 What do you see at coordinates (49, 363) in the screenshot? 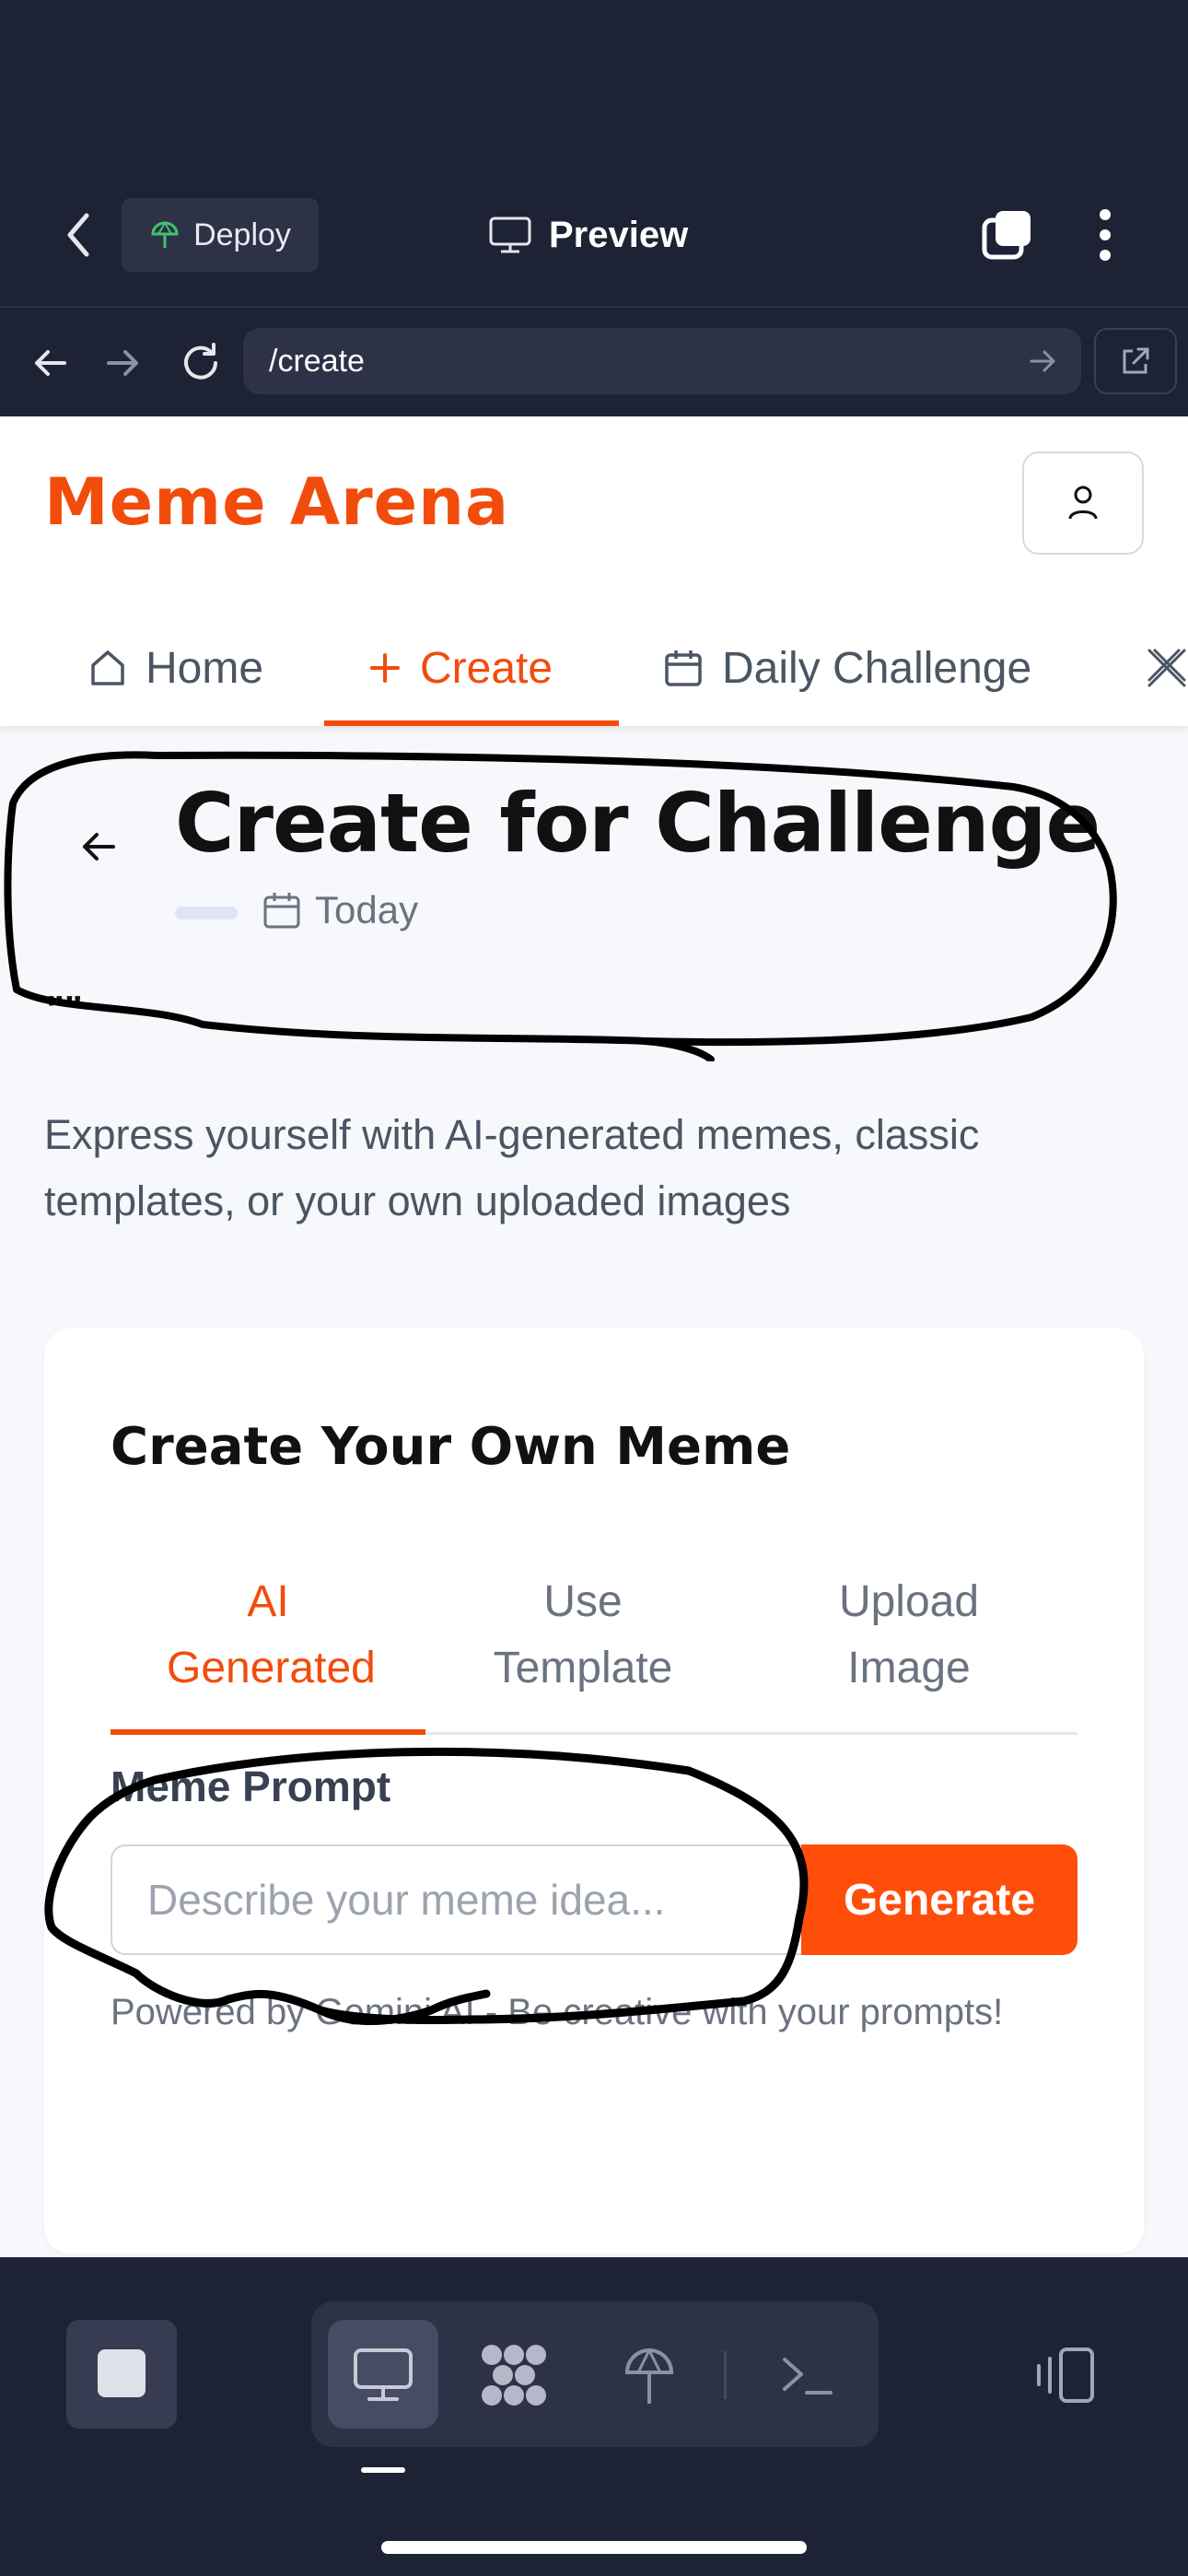
I see `arrow-left-icon` at bounding box center [49, 363].